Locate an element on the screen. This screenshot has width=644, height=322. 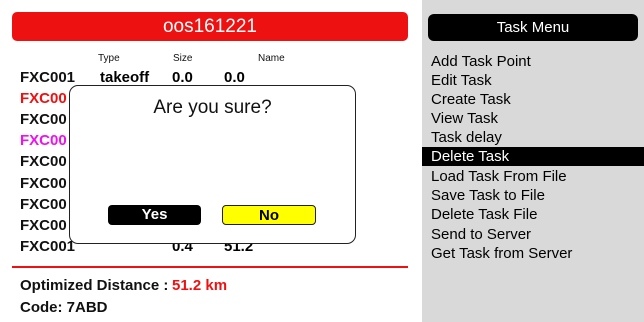
menu-item-edit-task: Edit Task is located at coordinates (533, 80).